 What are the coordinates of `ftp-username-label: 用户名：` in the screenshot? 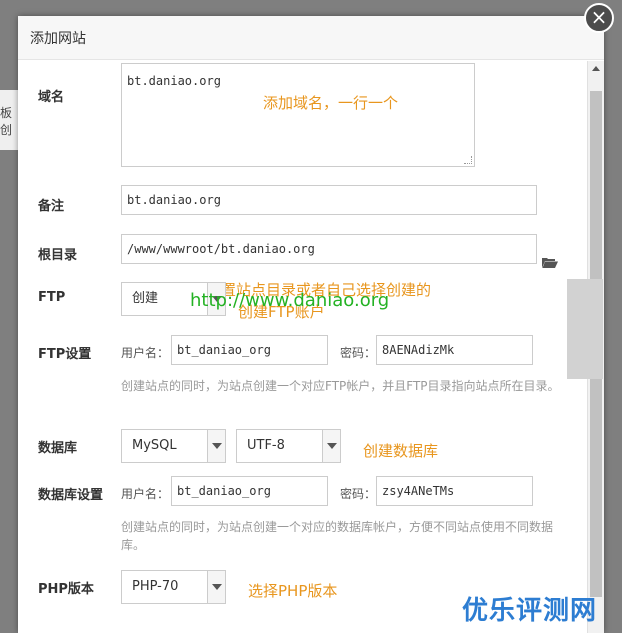 It's located at (145, 353).